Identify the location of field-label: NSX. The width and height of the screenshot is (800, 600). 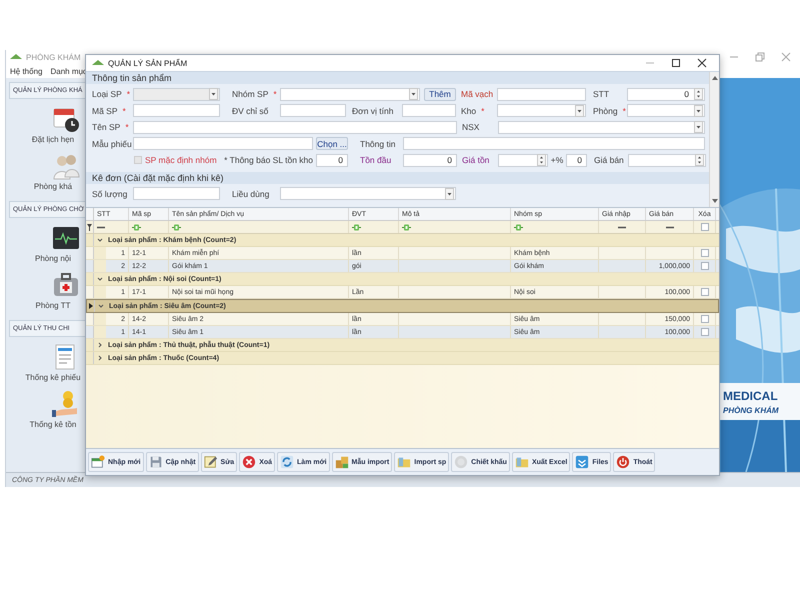
(471, 127).